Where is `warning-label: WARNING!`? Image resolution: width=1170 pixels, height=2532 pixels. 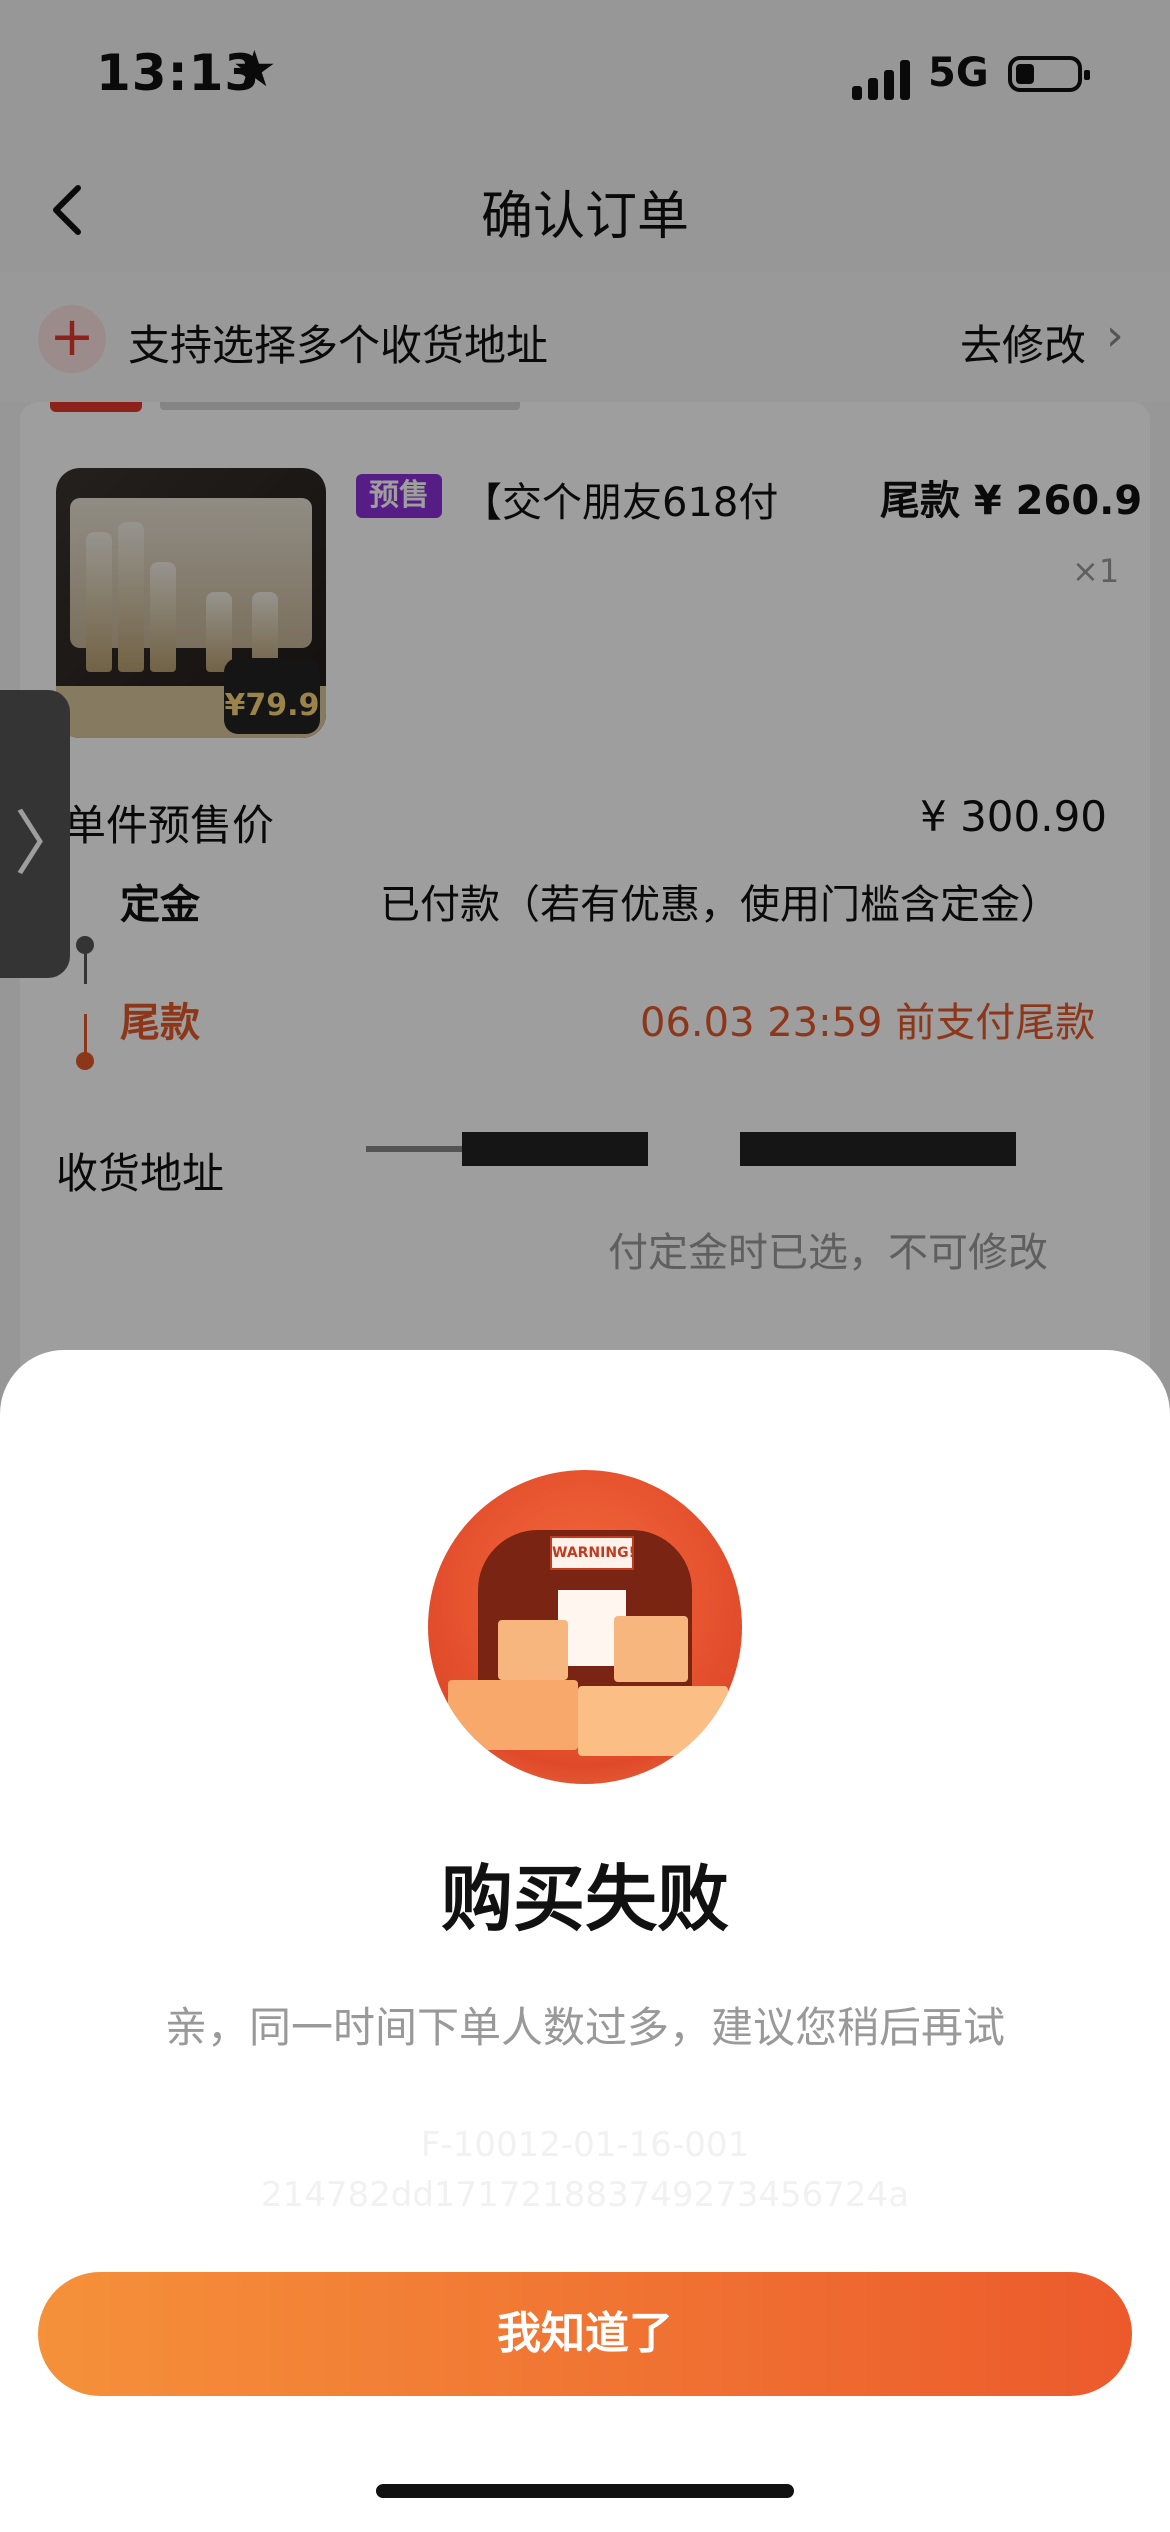
warning-label: WARNING! is located at coordinates (592, 1553).